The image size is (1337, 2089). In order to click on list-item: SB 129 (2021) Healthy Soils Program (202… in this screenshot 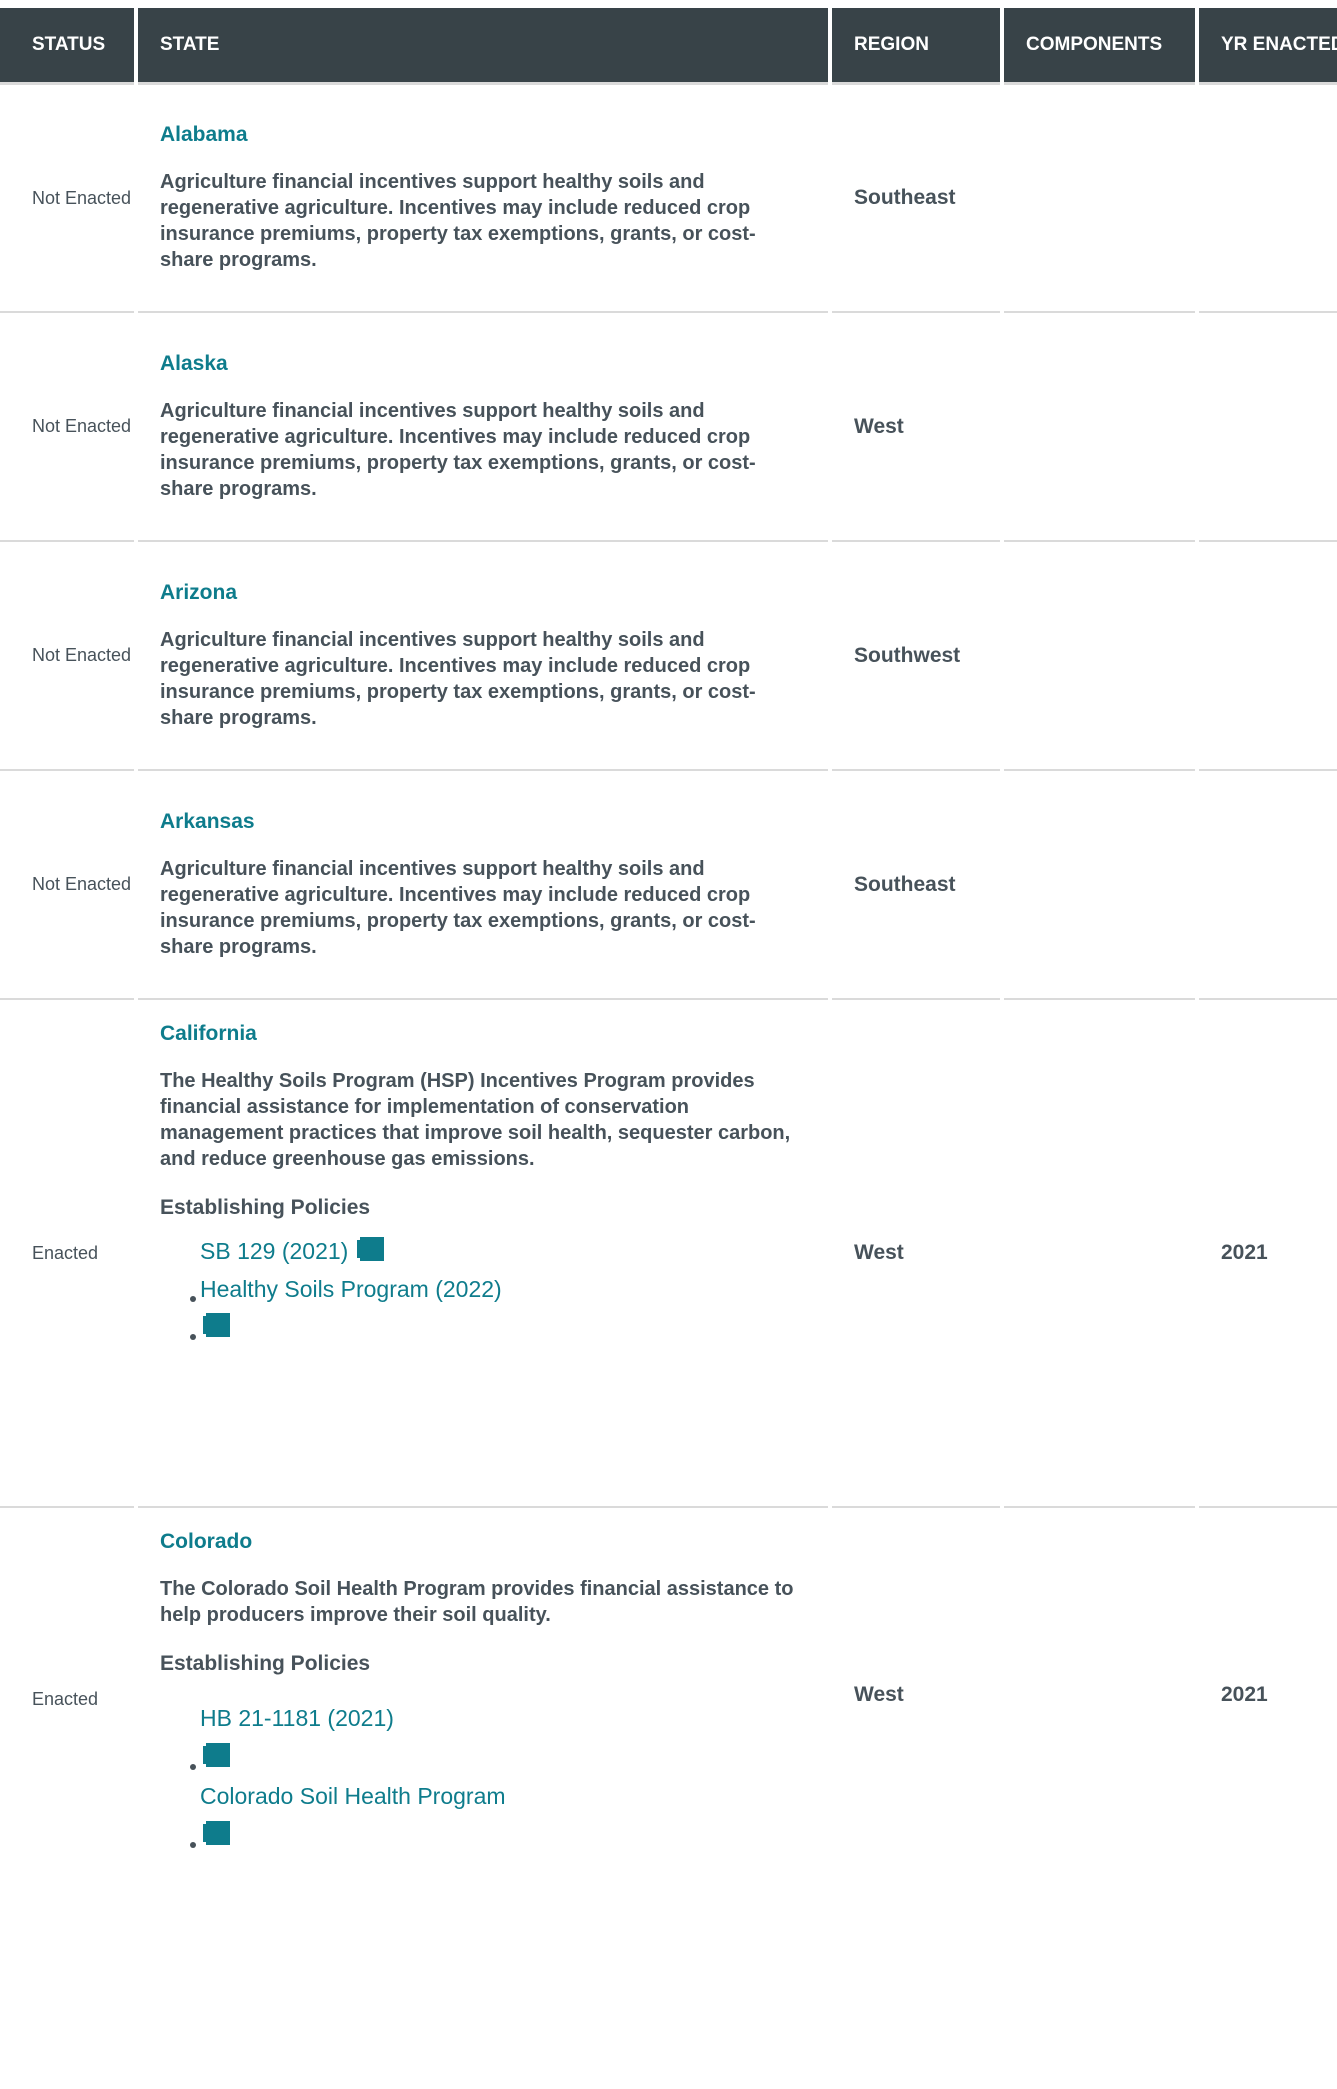, I will do `click(509, 1270)`.